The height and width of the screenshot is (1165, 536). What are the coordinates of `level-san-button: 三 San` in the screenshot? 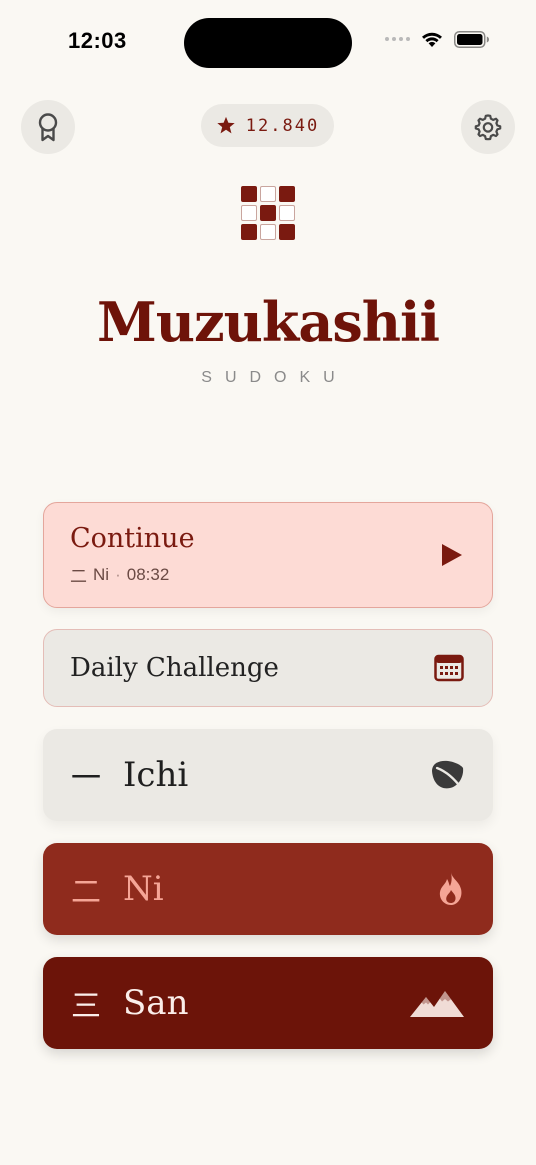 It's located at (268, 1003).